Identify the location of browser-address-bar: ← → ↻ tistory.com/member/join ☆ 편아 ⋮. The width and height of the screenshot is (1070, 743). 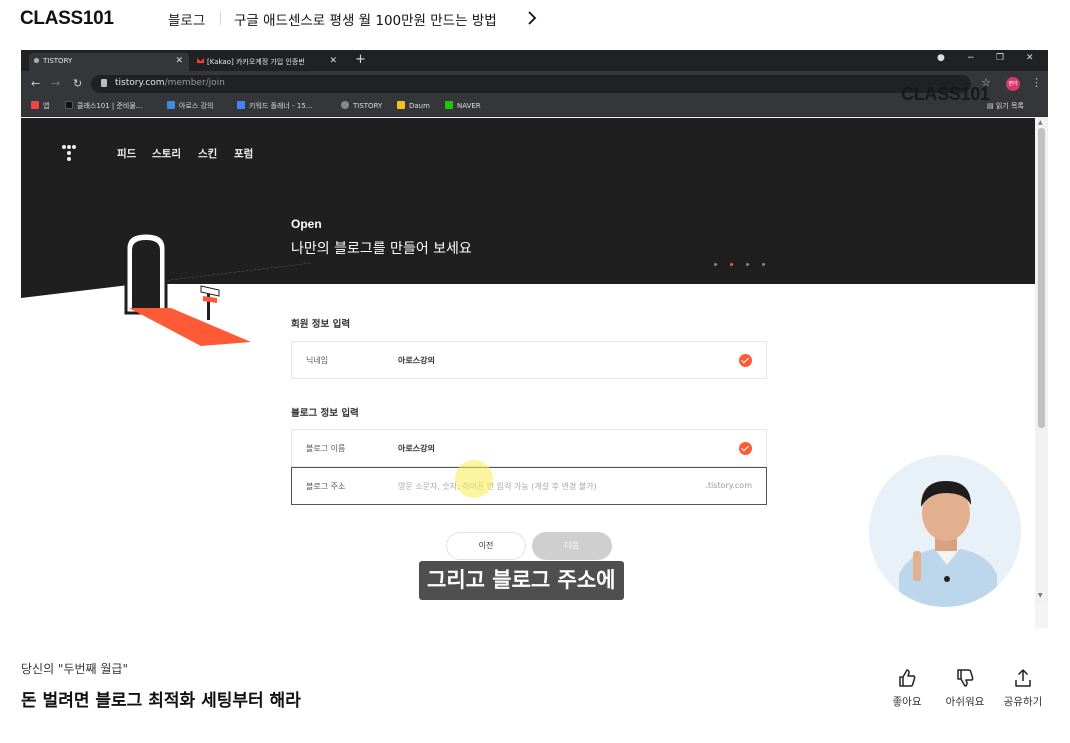
(534, 84).